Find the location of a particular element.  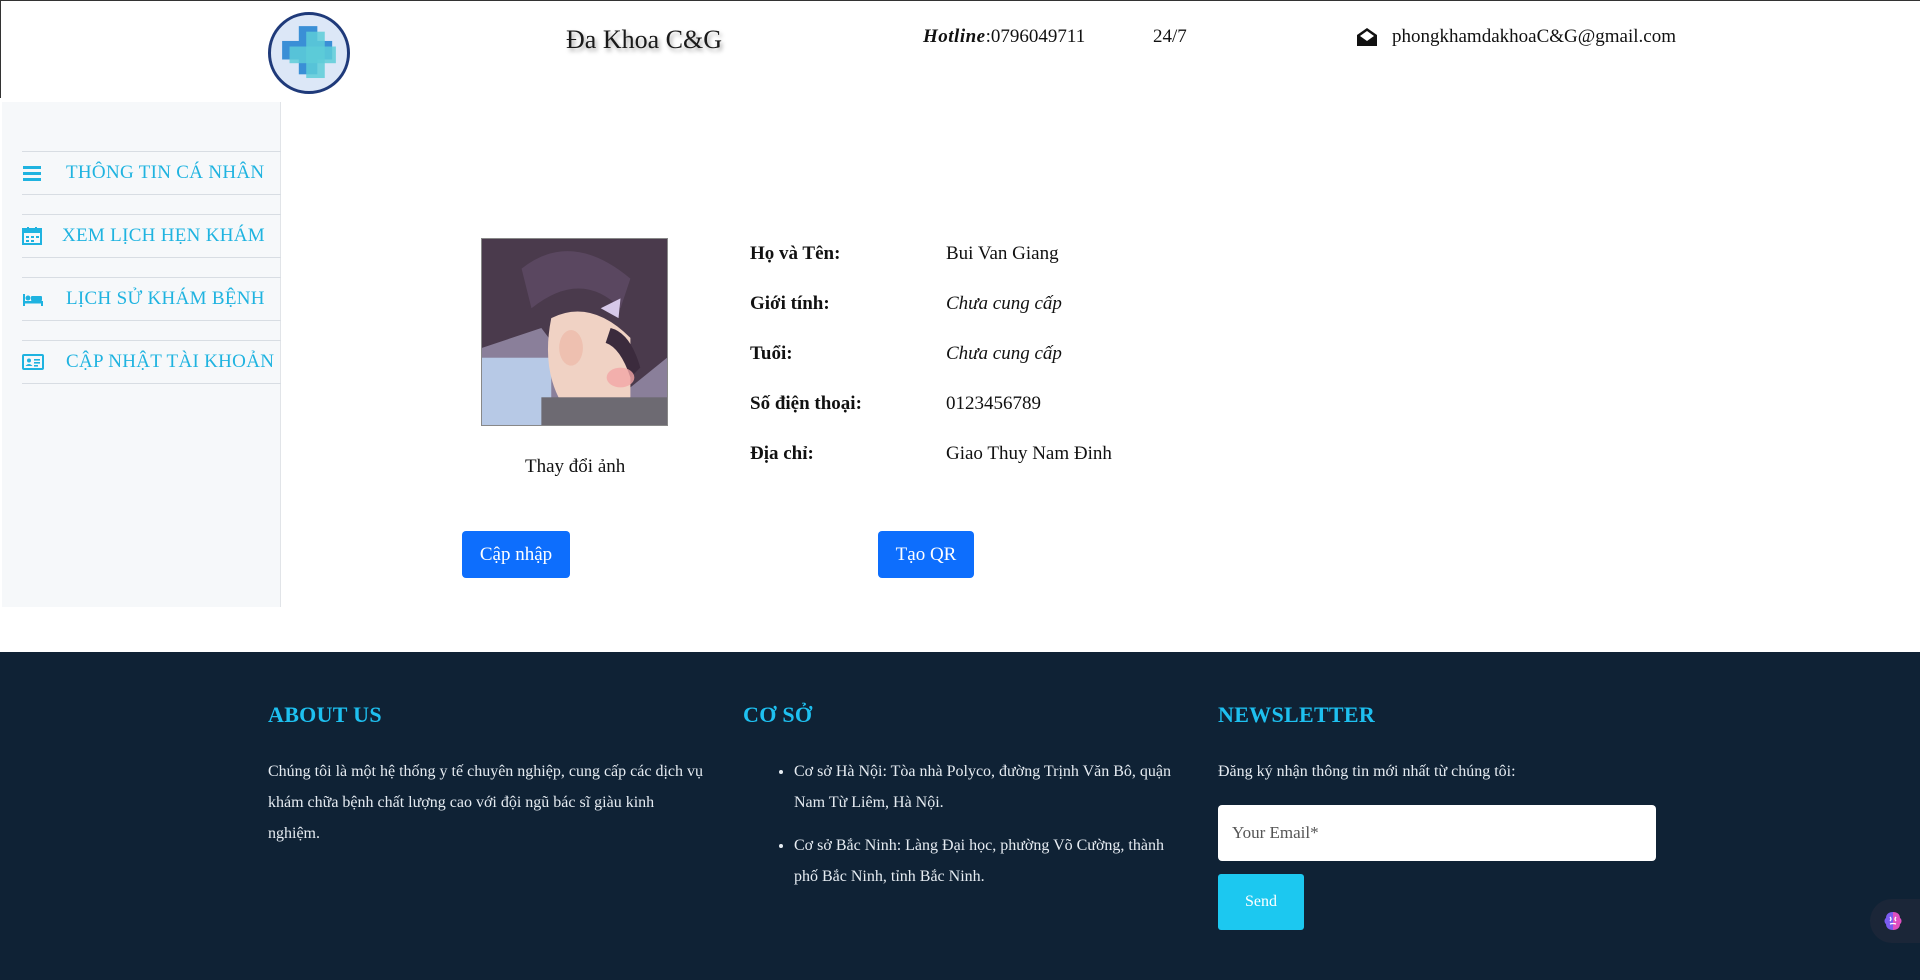

label-full-name: Họ và Tên: is located at coordinates (795, 253).